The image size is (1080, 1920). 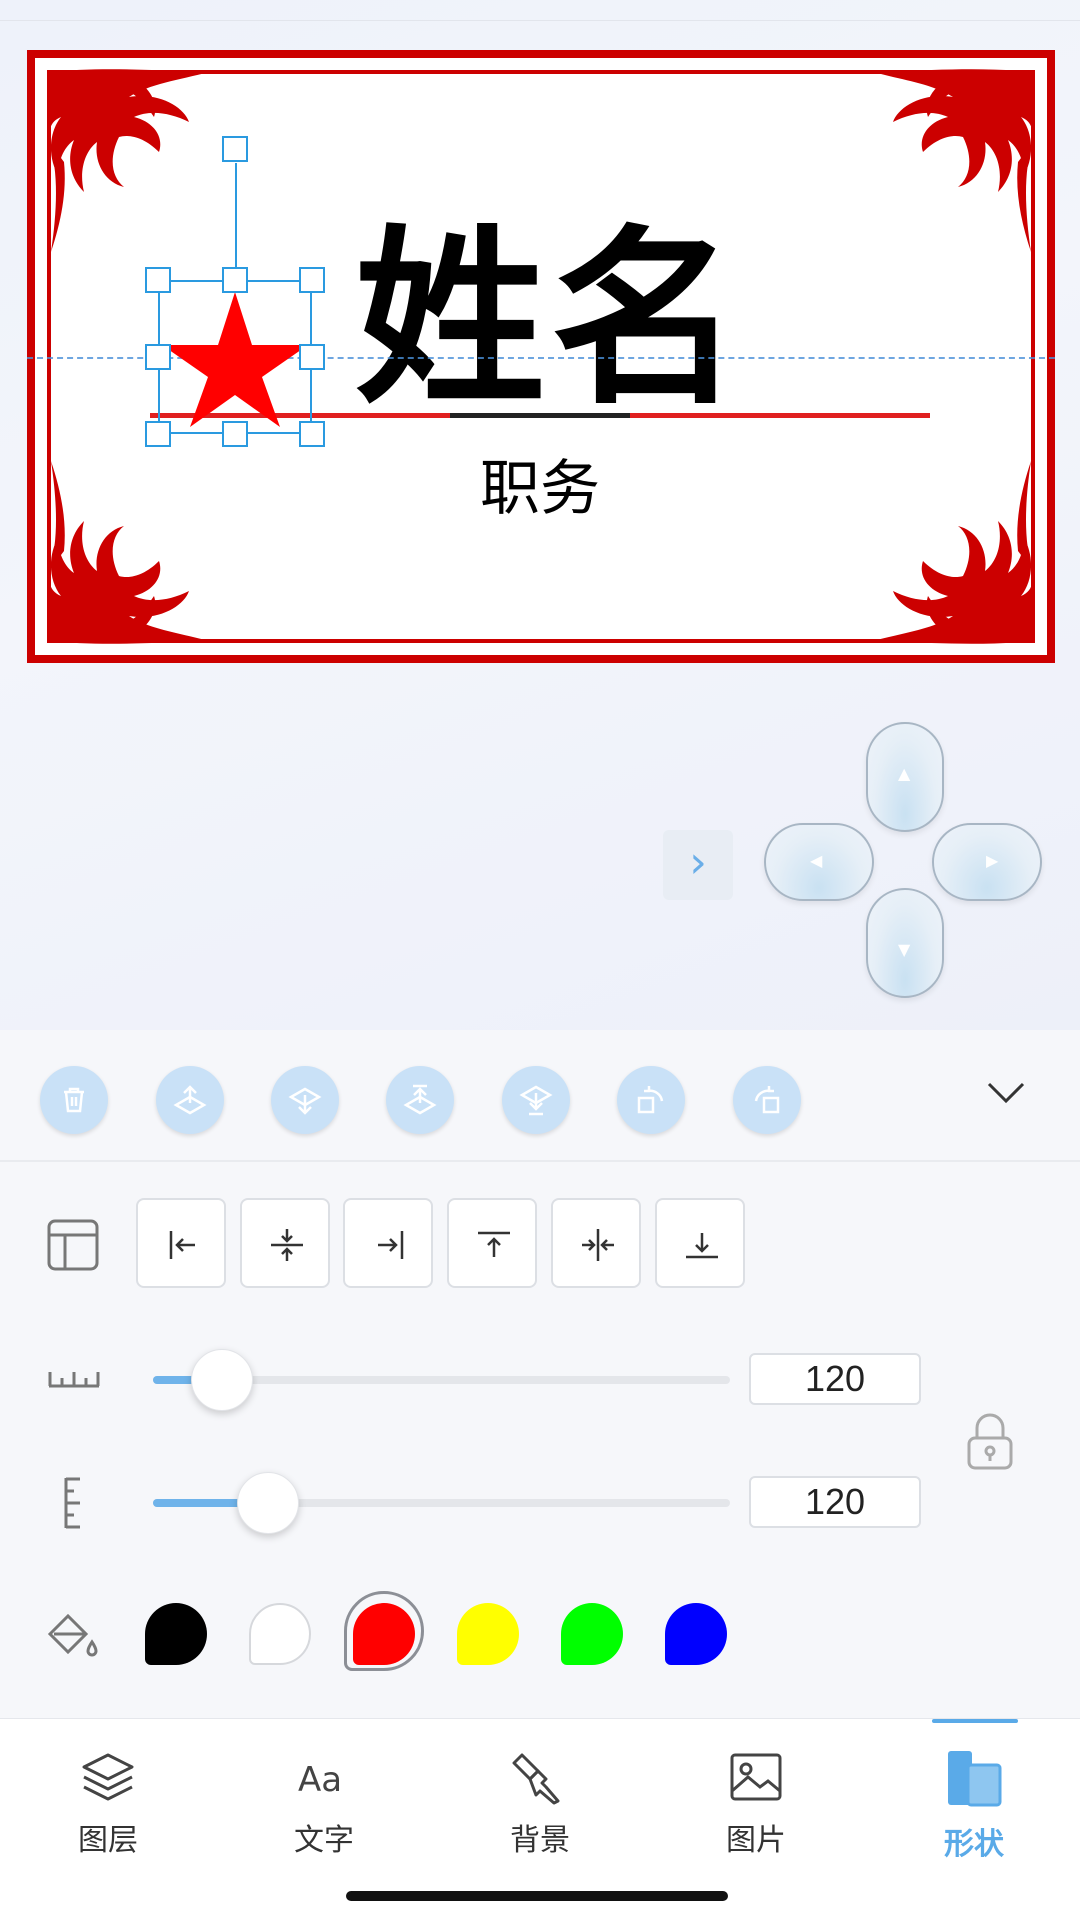 I want to click on color-swatch-white, so click(x=280, y=1634).